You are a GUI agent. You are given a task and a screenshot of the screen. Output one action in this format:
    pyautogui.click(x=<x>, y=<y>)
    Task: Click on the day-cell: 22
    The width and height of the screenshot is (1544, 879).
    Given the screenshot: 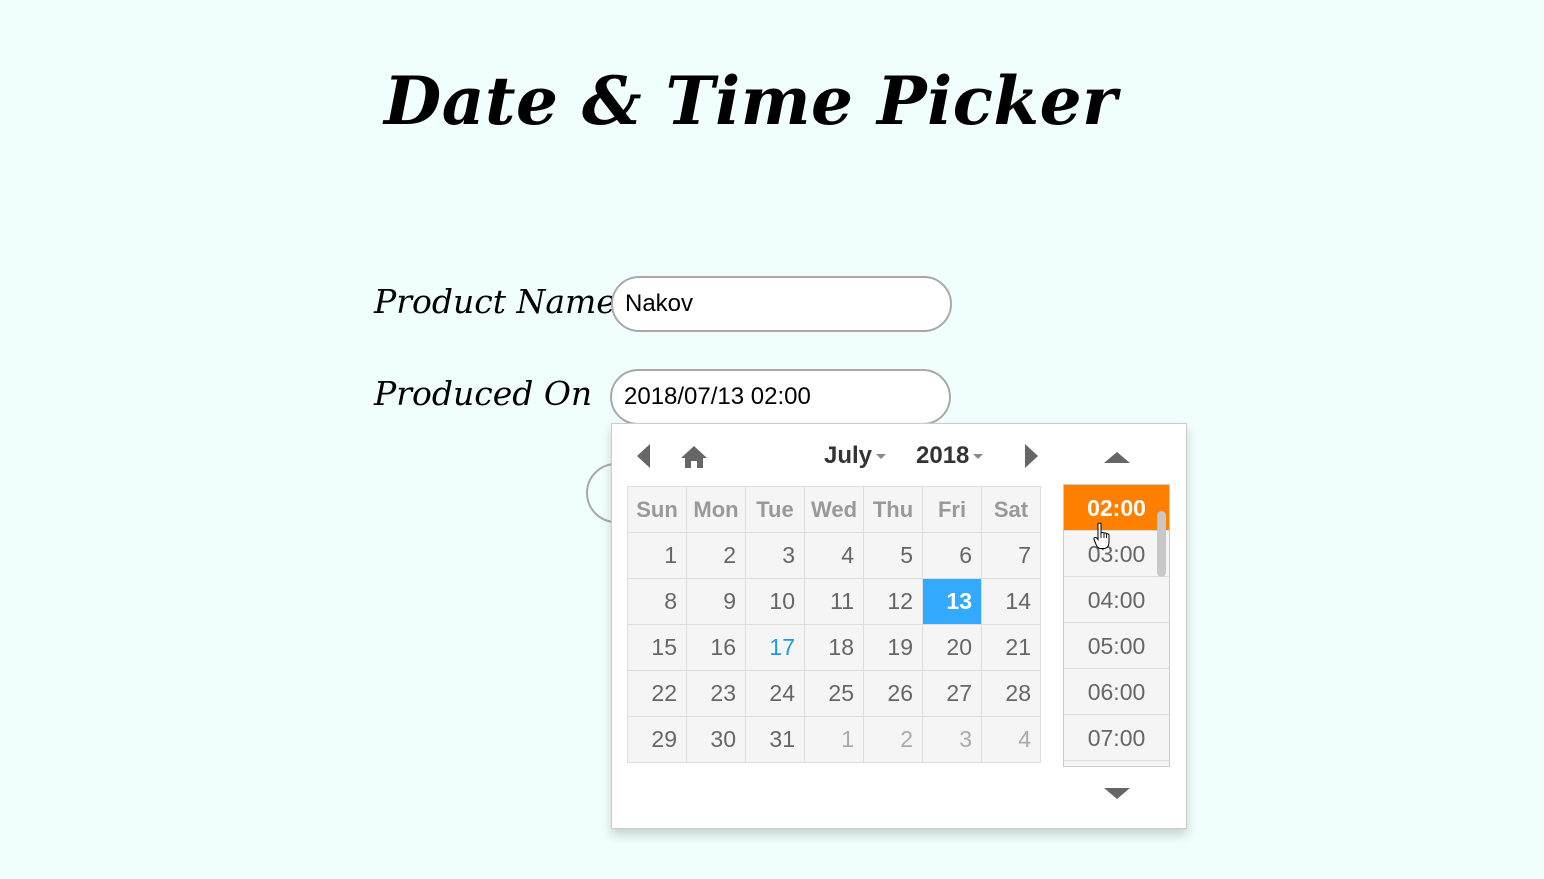 What is the action you would take?
    pyautogui.click(x=657, y=693)
    